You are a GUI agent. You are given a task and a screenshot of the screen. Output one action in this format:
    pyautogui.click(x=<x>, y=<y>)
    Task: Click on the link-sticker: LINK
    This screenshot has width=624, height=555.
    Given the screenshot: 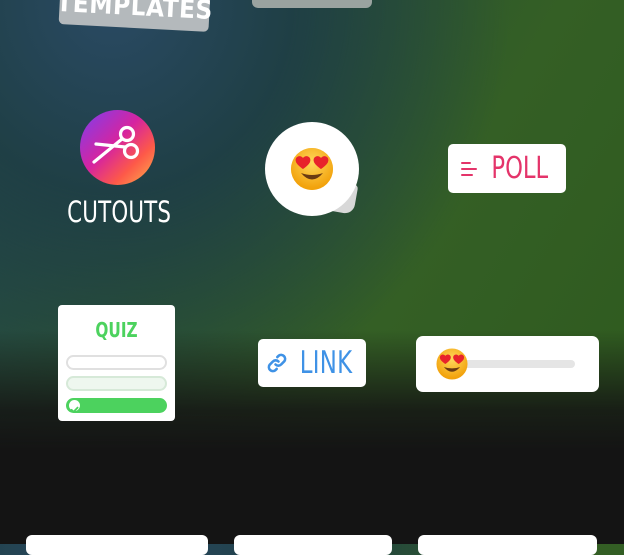 What is the action you would take?
    pyautogui.click(x=312, y=363)
    